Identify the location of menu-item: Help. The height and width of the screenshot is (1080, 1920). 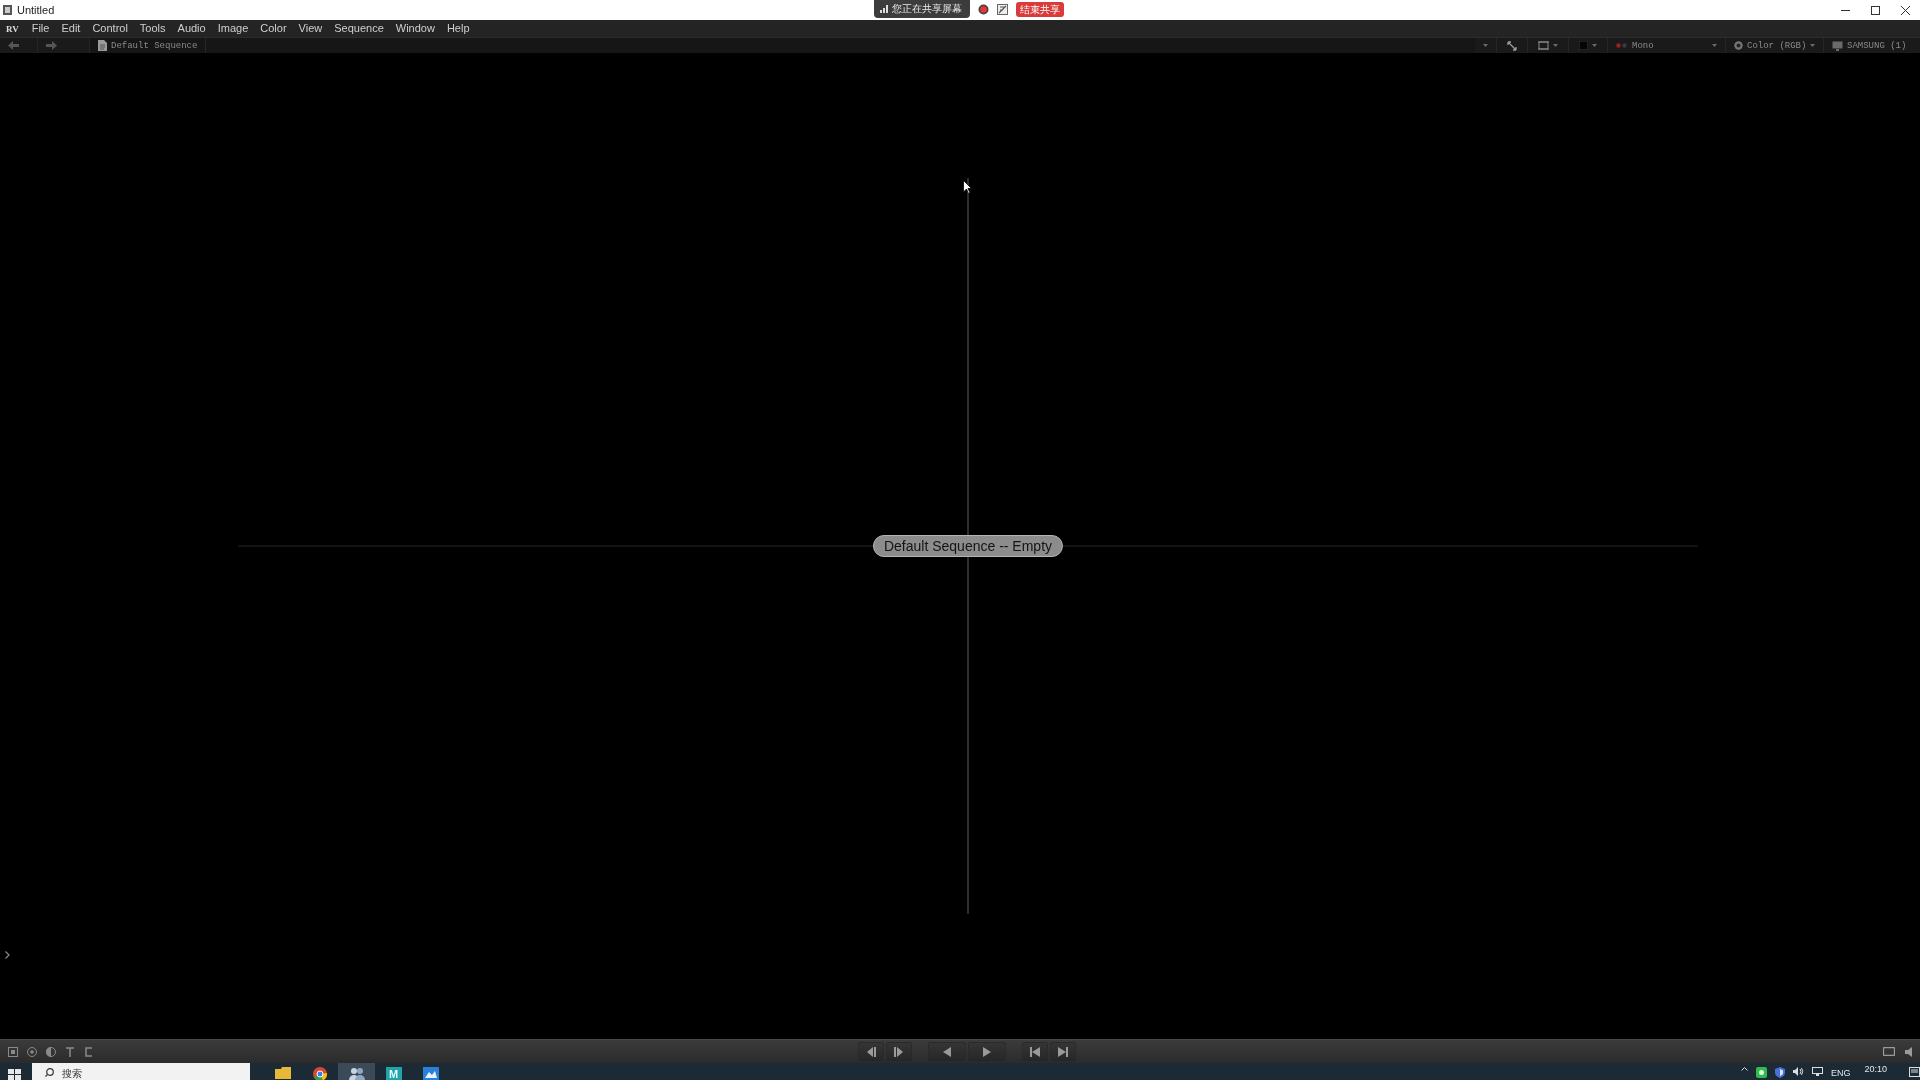
(458, 28).